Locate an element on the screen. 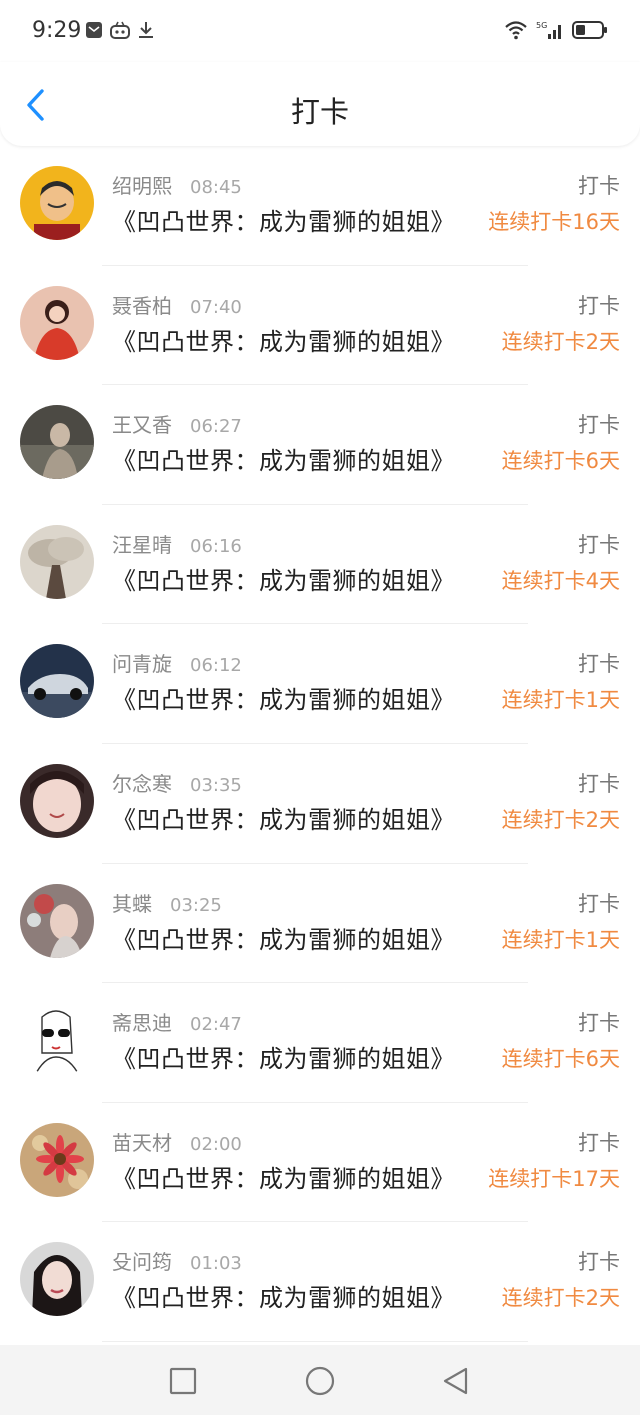 This screenshot has width=640, height=1415. user-name: 聂香柏 is located at coordinates (142, 304).